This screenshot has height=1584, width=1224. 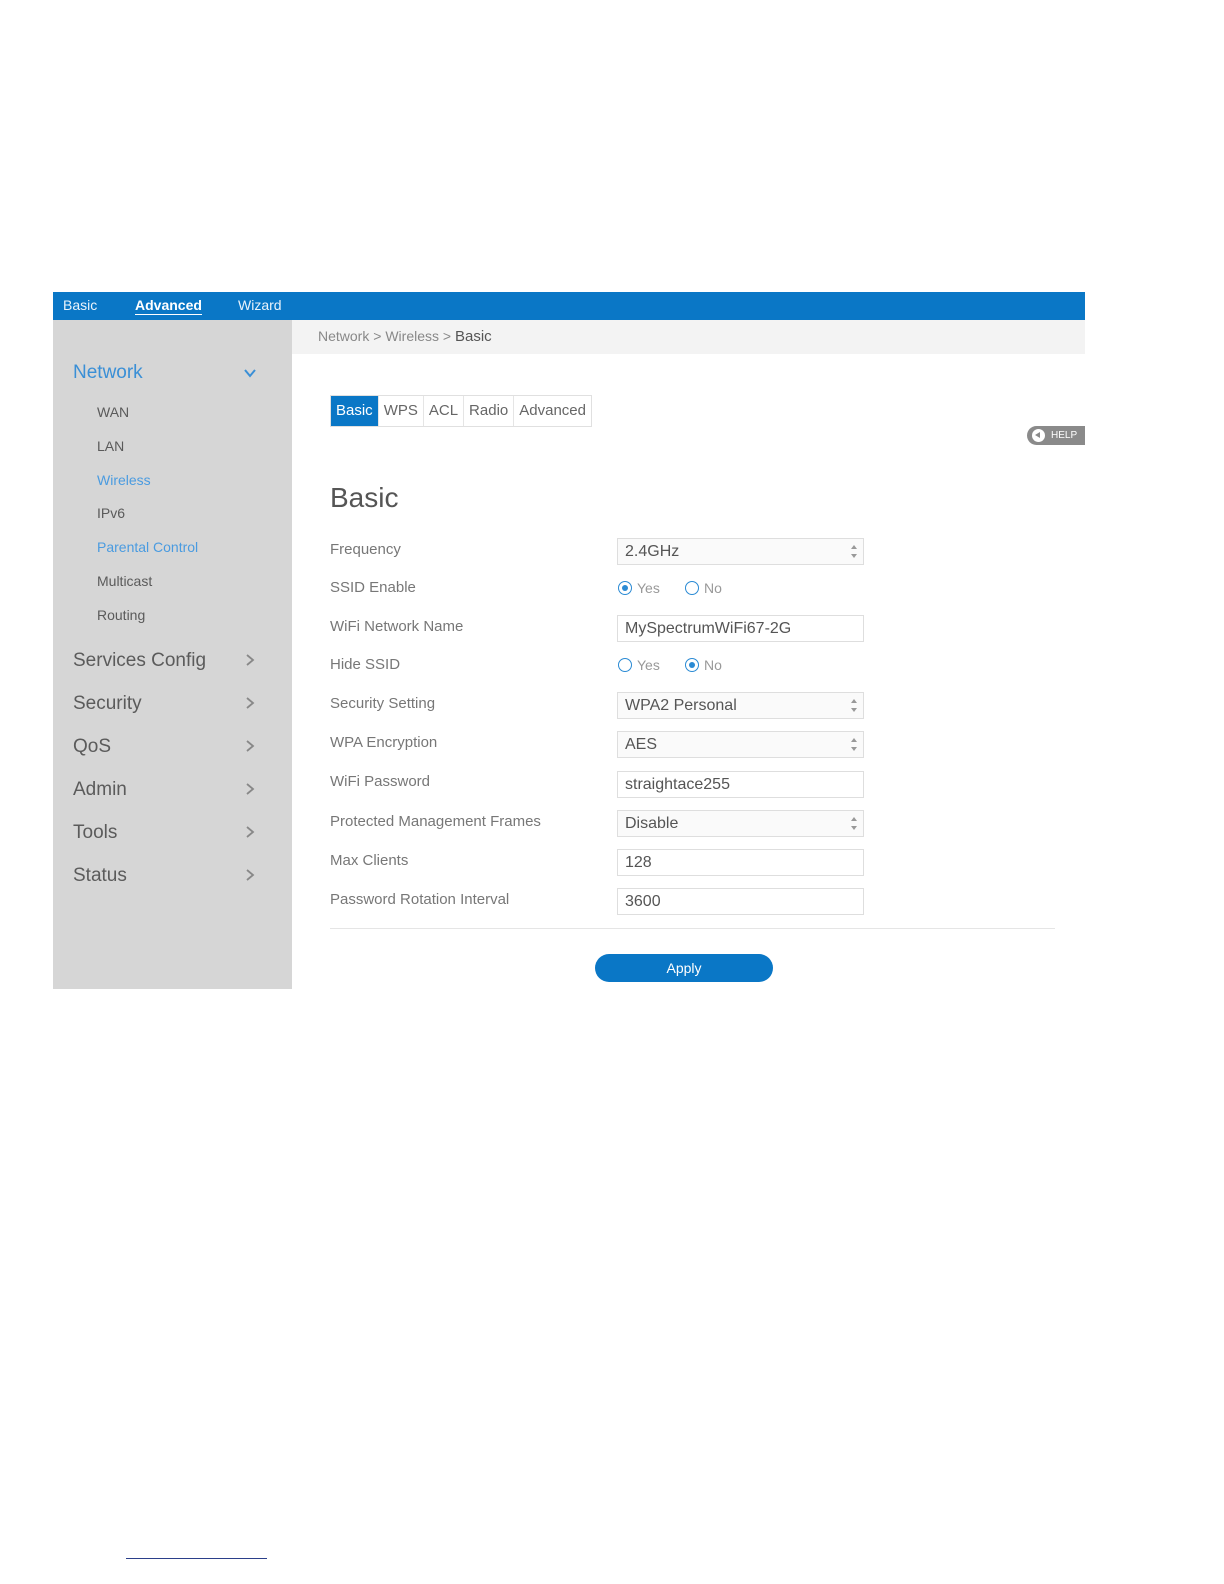 I want to click on frequency-select: 2.4GHz, so click(x=740, y=551).